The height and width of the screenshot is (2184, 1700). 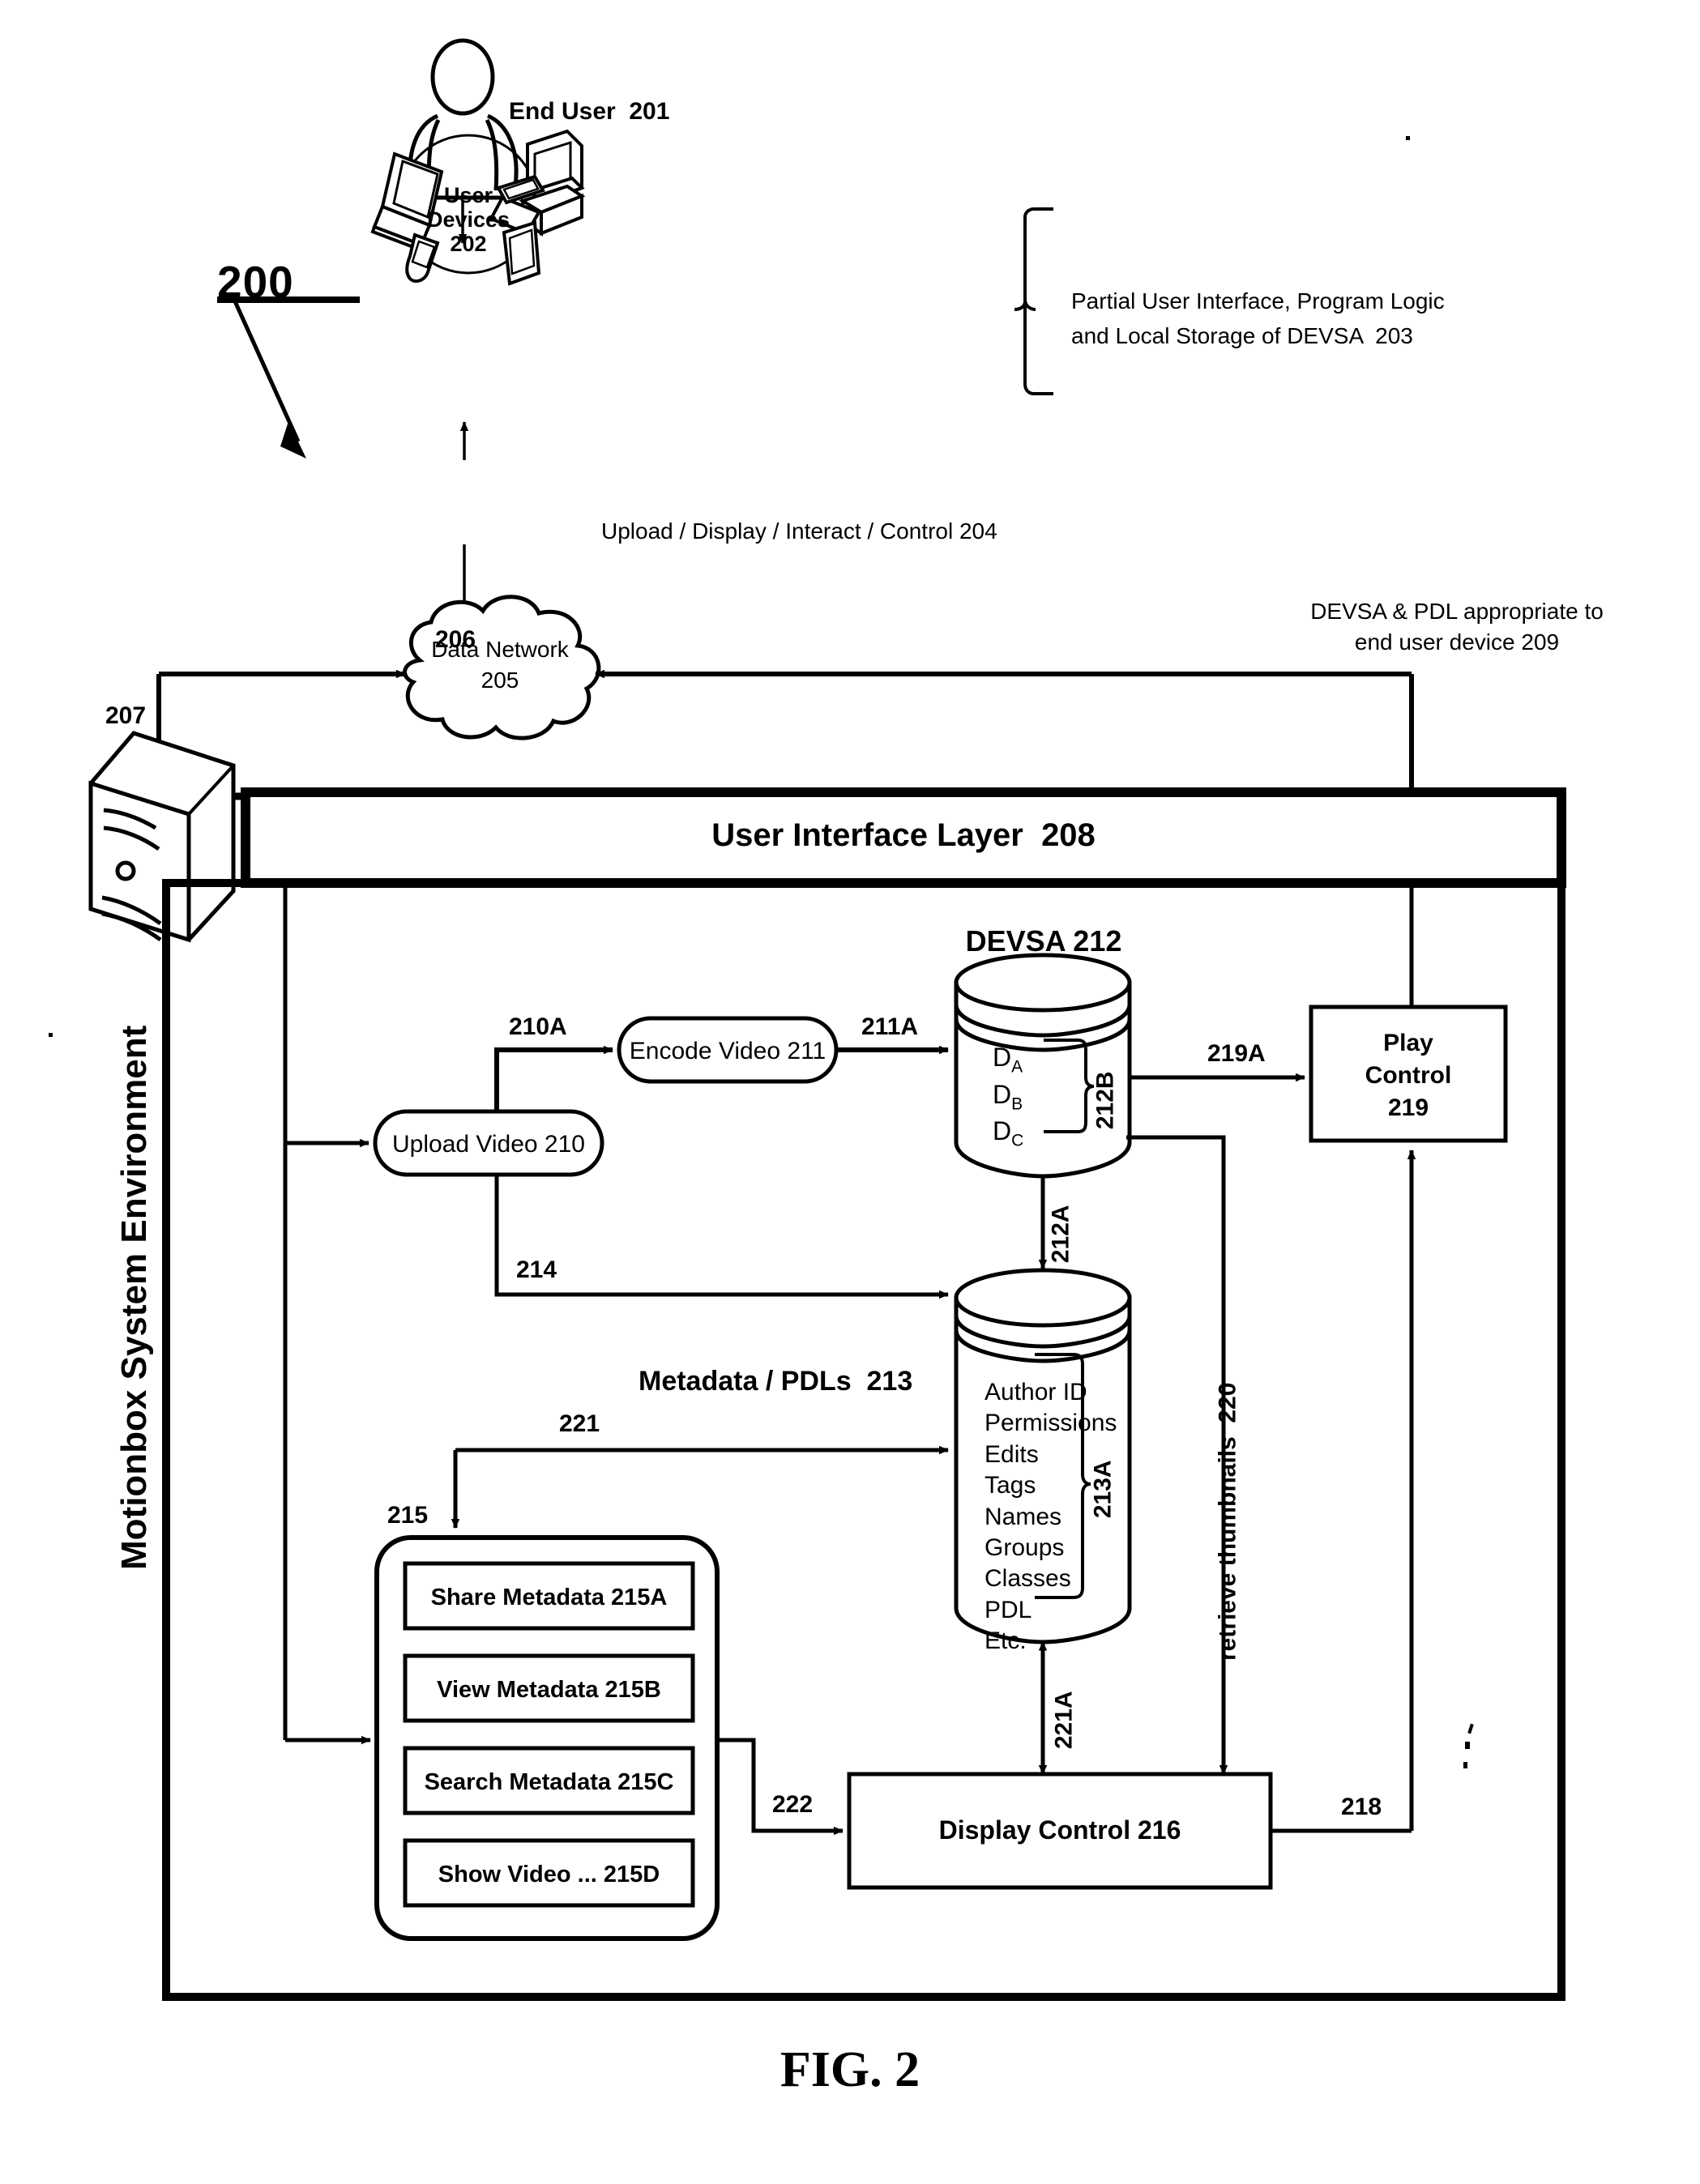 What do you see at coordinates (579, 1423) in the screenshot?
I see `edge-label-221: 221` at bounding box center [579, 1423].